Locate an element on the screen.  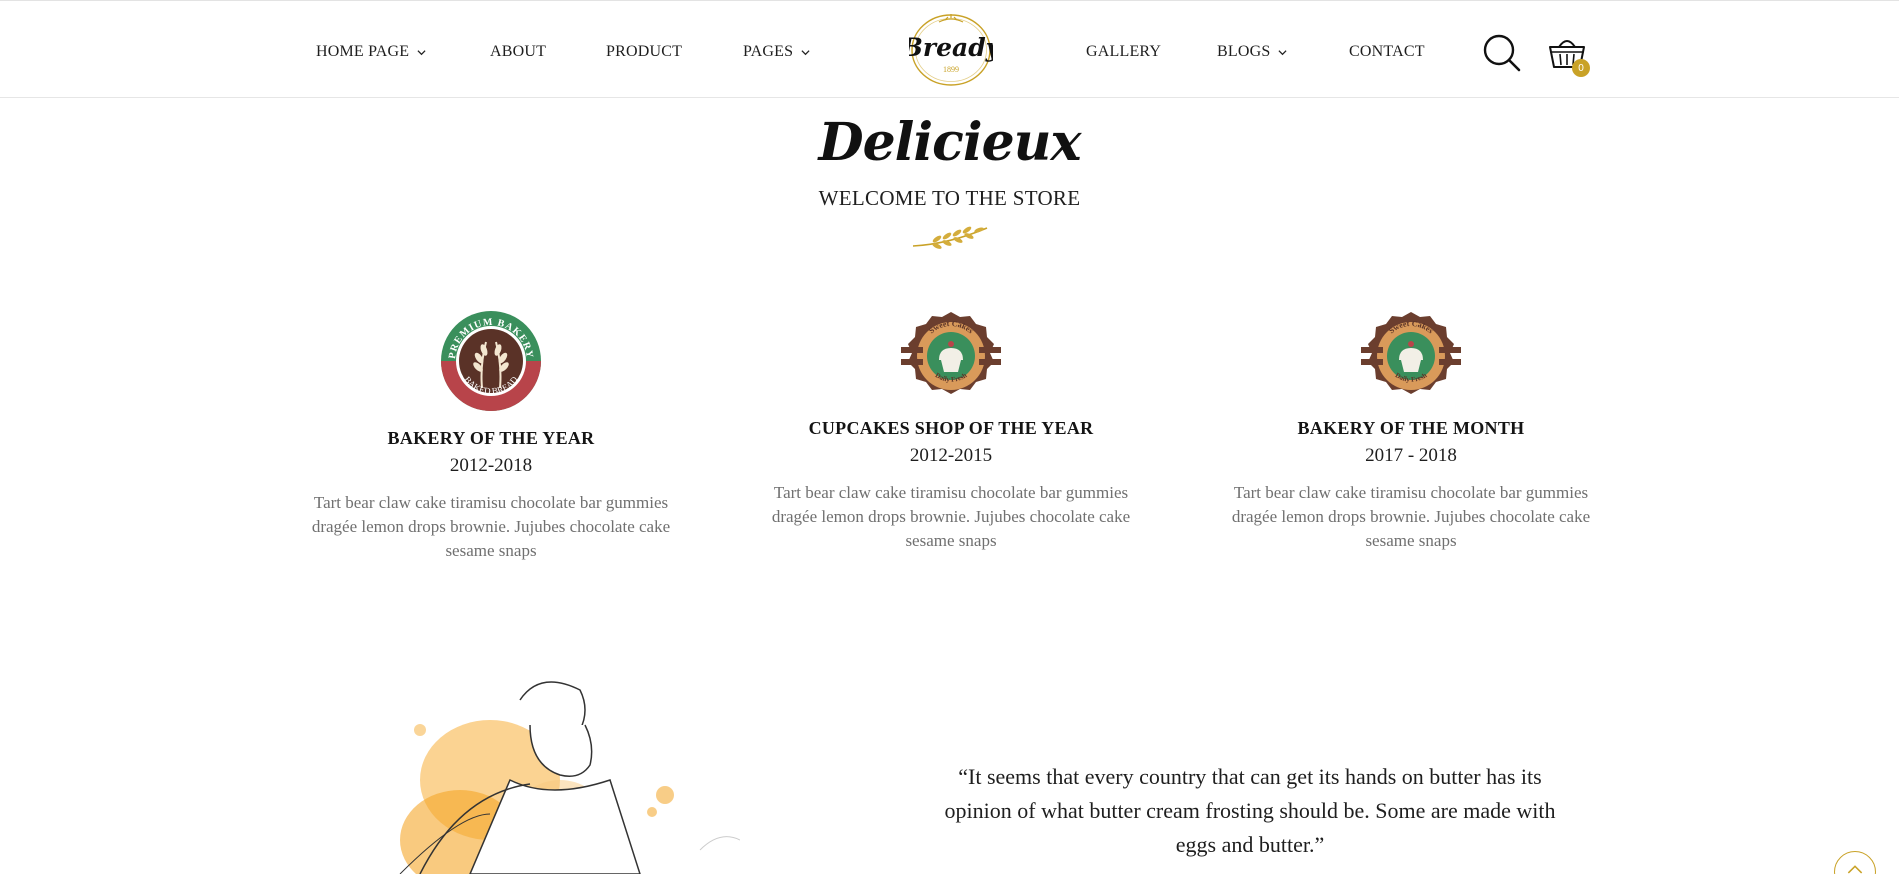
nav-contact: CONTACT is located at coordinates (1387, 52).